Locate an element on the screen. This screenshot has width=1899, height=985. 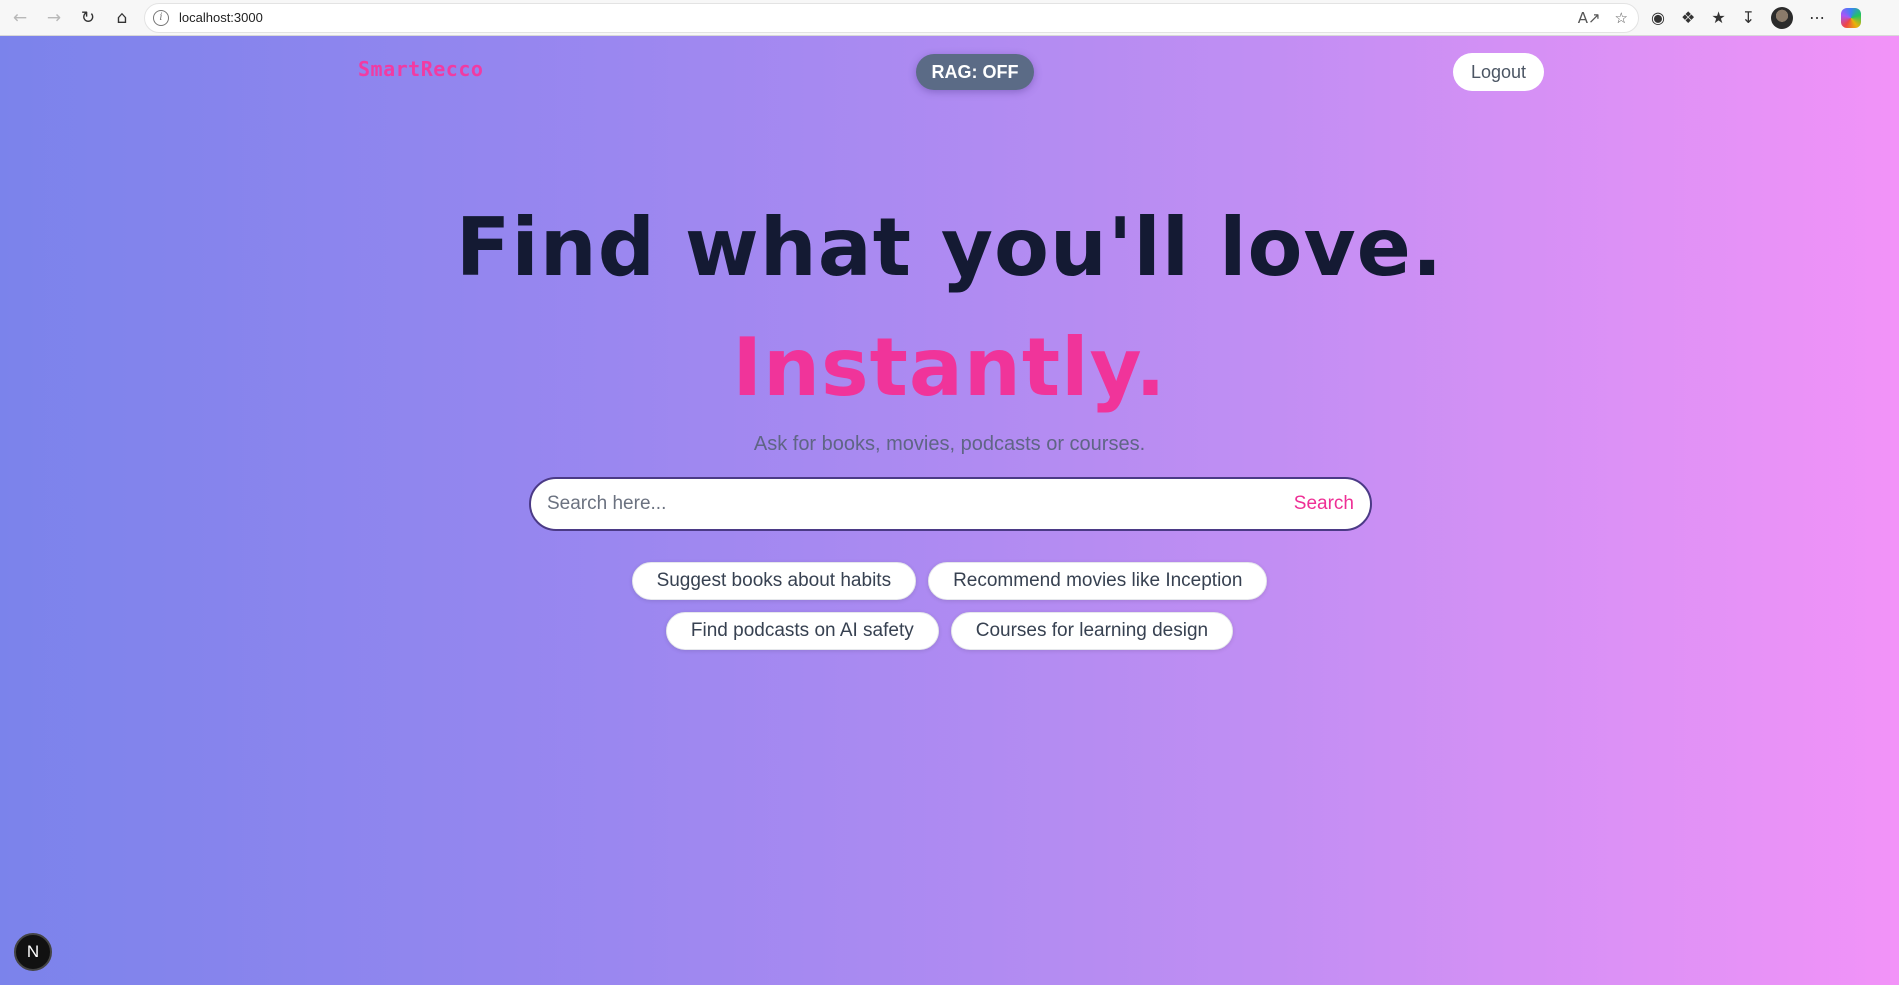
search-input is located at coordinates (920, 504).